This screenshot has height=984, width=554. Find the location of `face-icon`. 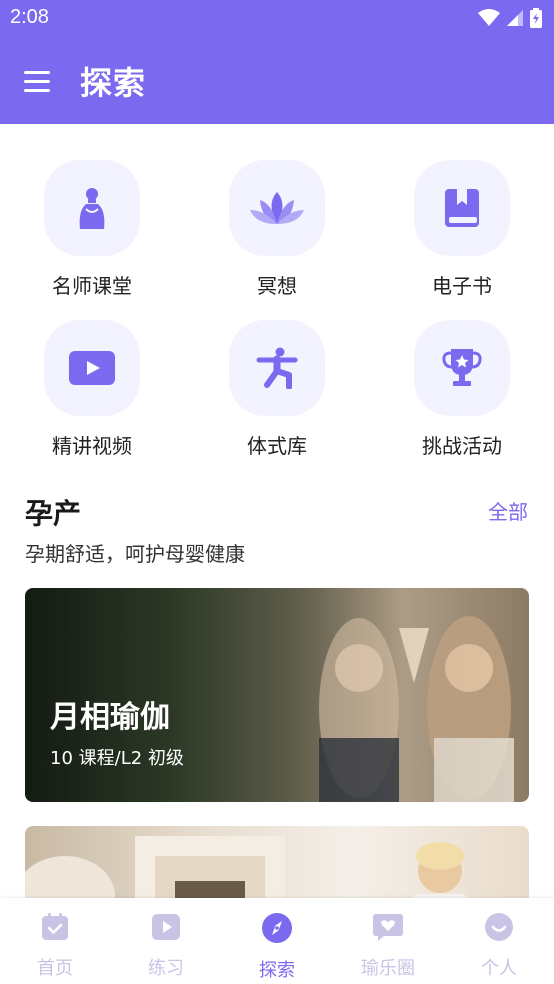

face-icon is located at coordinates (499, 927).